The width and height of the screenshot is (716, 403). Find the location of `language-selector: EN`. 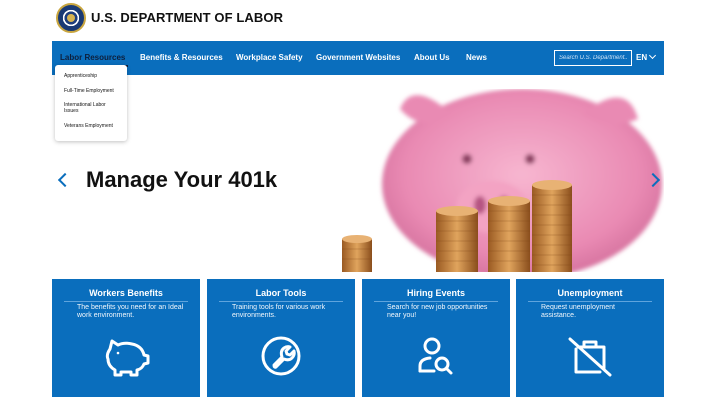

language-selector: EN is located at coordinates (646, 56).